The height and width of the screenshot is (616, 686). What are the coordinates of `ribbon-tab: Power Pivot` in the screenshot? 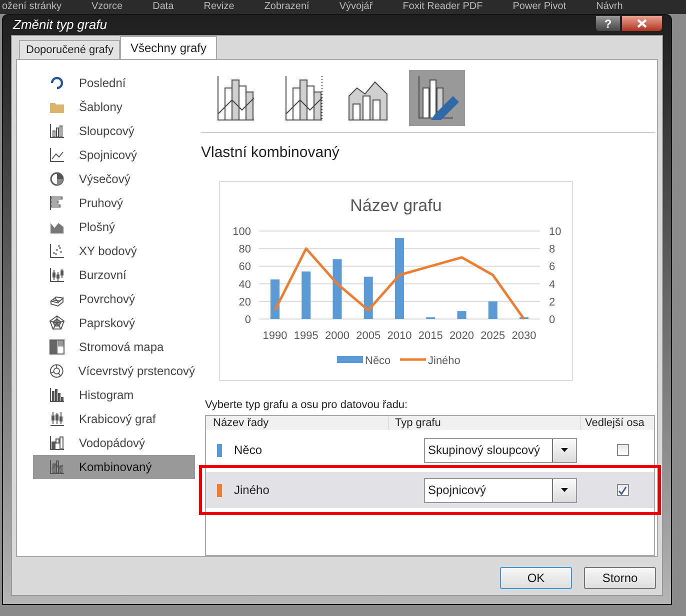 It's located at (539, 7).